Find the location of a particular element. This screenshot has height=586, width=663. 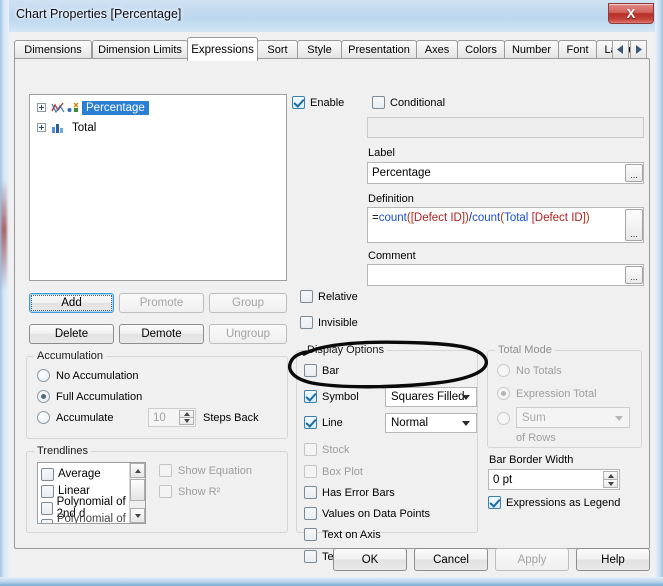

delete-button: Delete is located at coordinates (71, 334).